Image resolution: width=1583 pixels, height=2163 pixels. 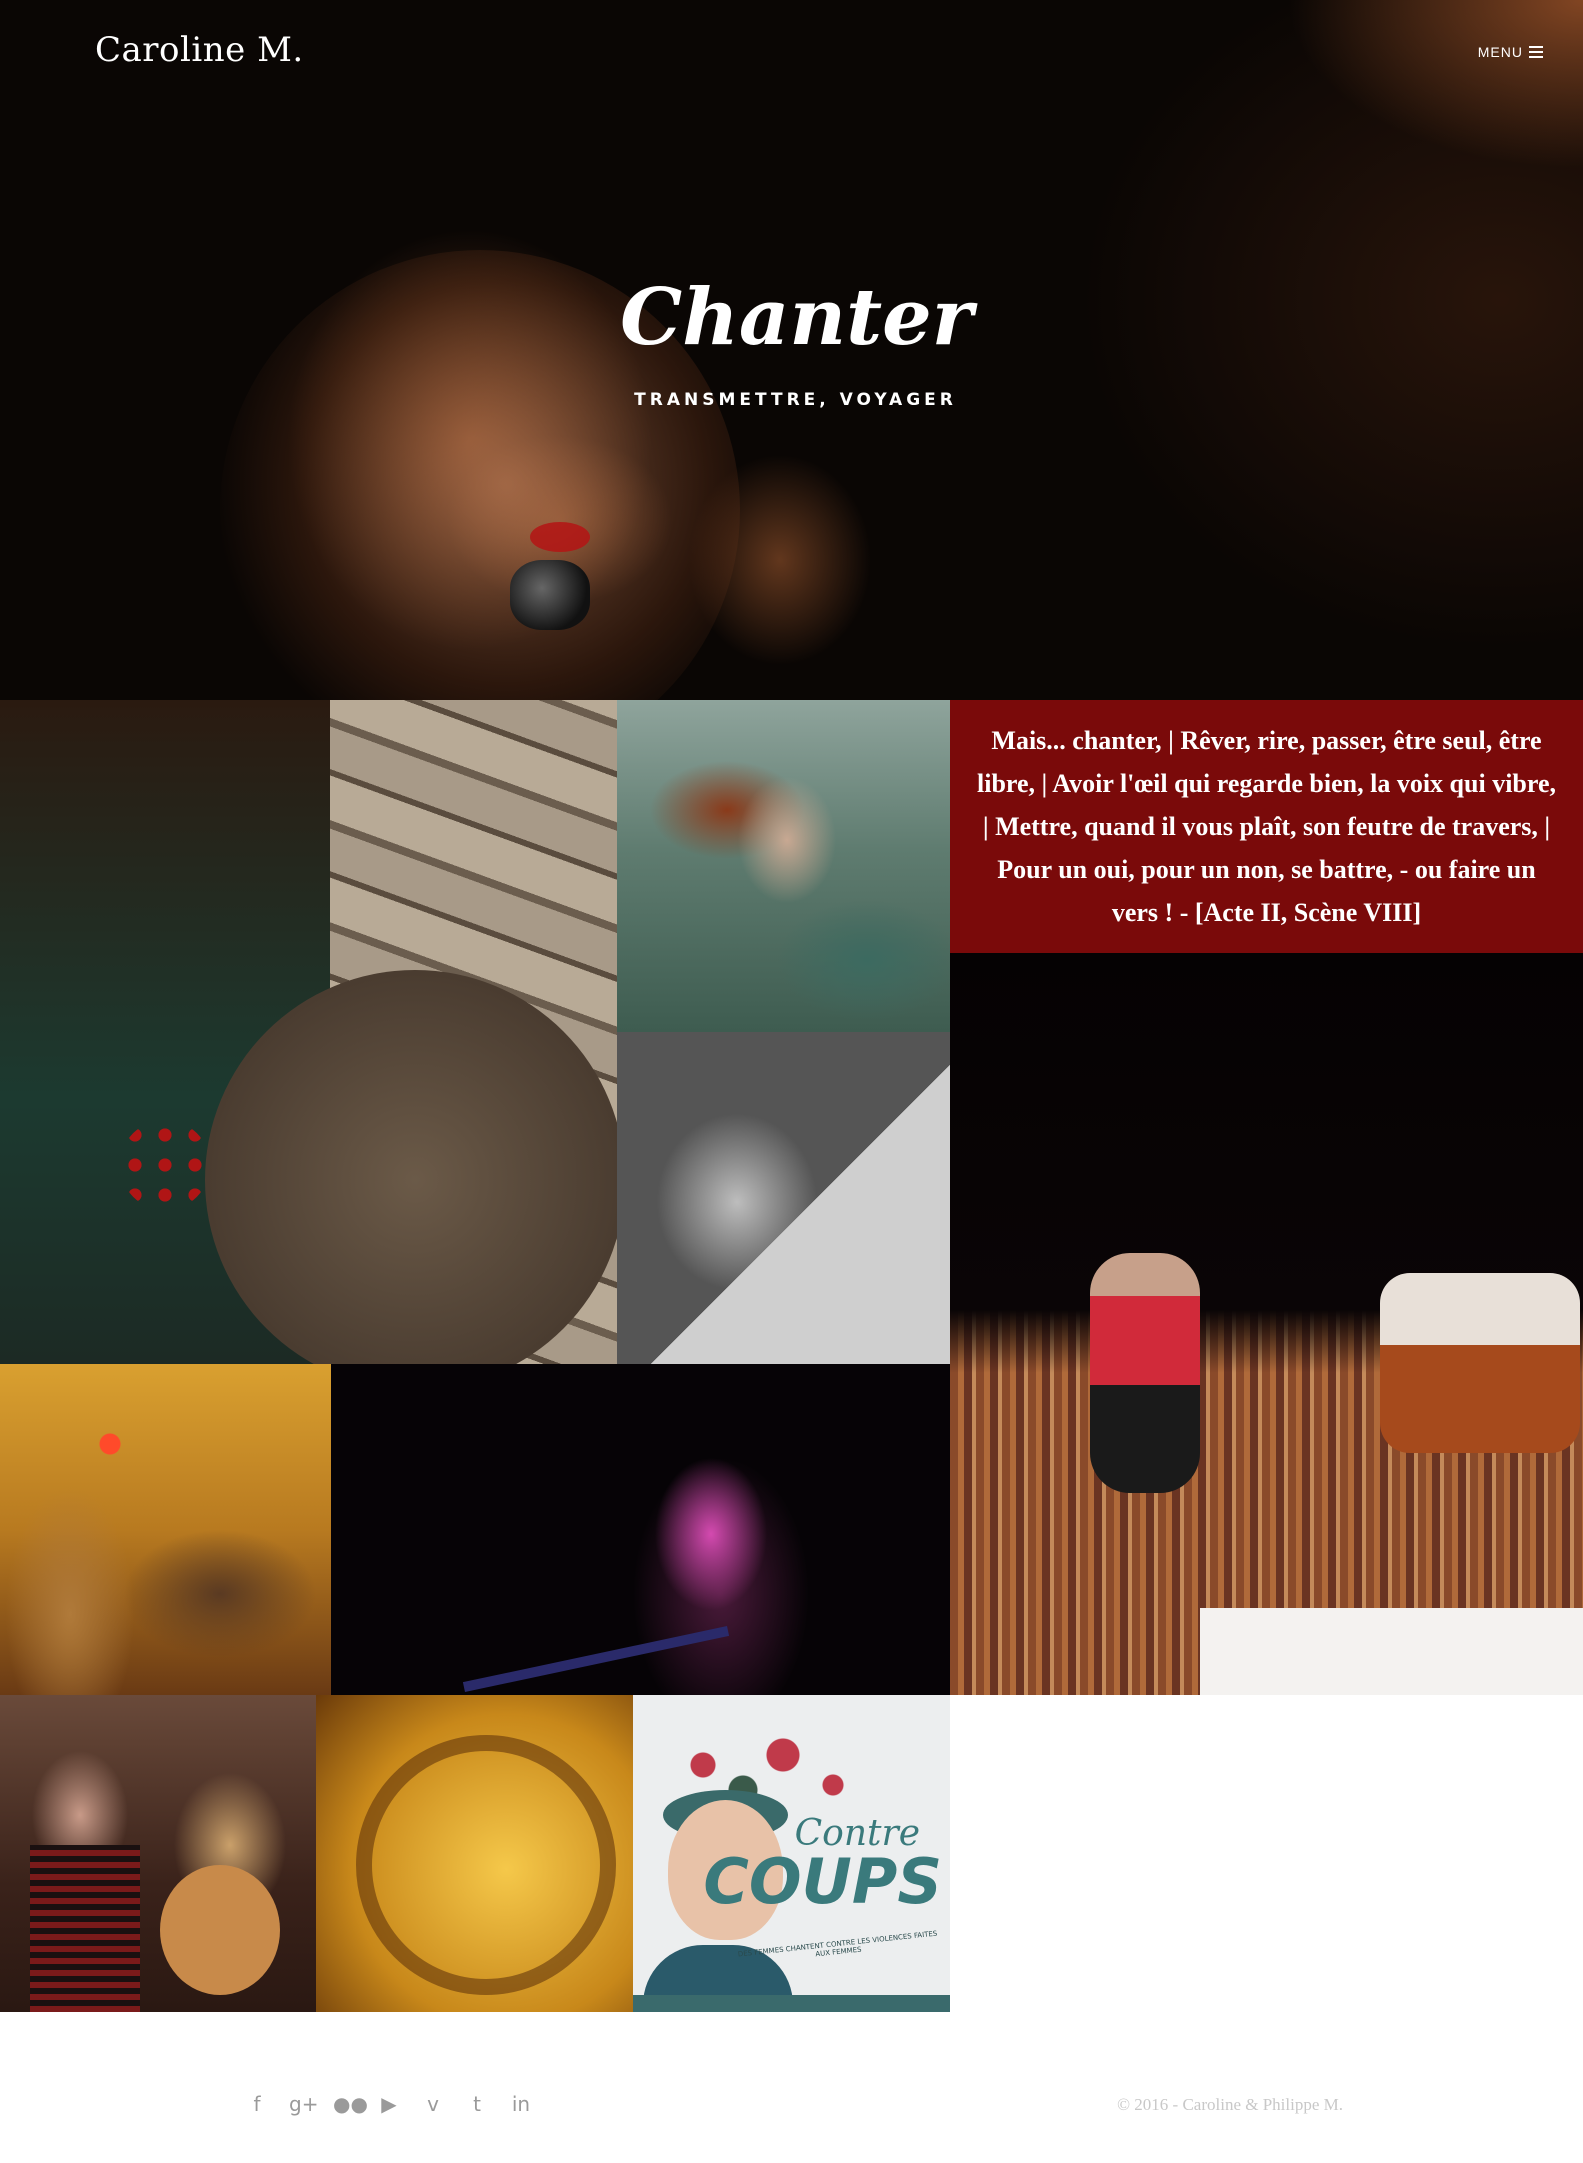 I want to click on hero-subtitle: TRANSMETTRE, VOYAGER, so click(x=795, y=400).